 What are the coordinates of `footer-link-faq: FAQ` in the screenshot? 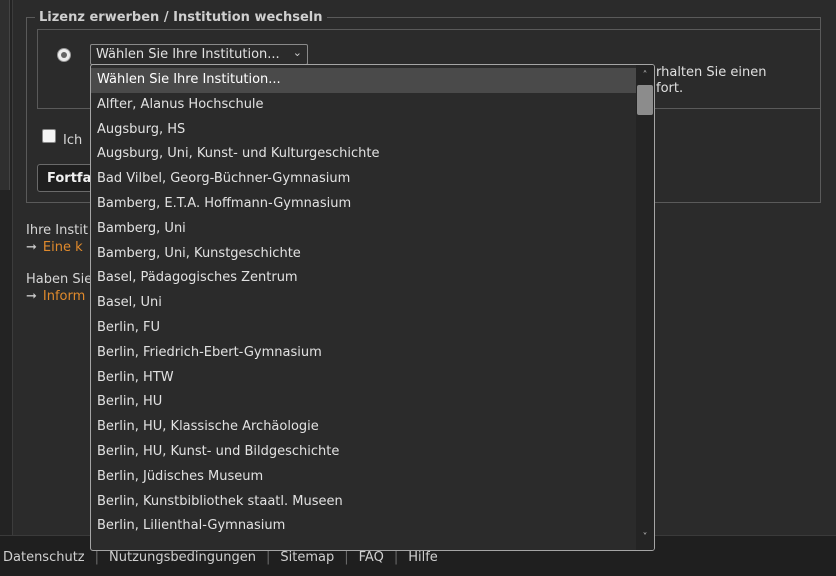 It's located at (371, 557).